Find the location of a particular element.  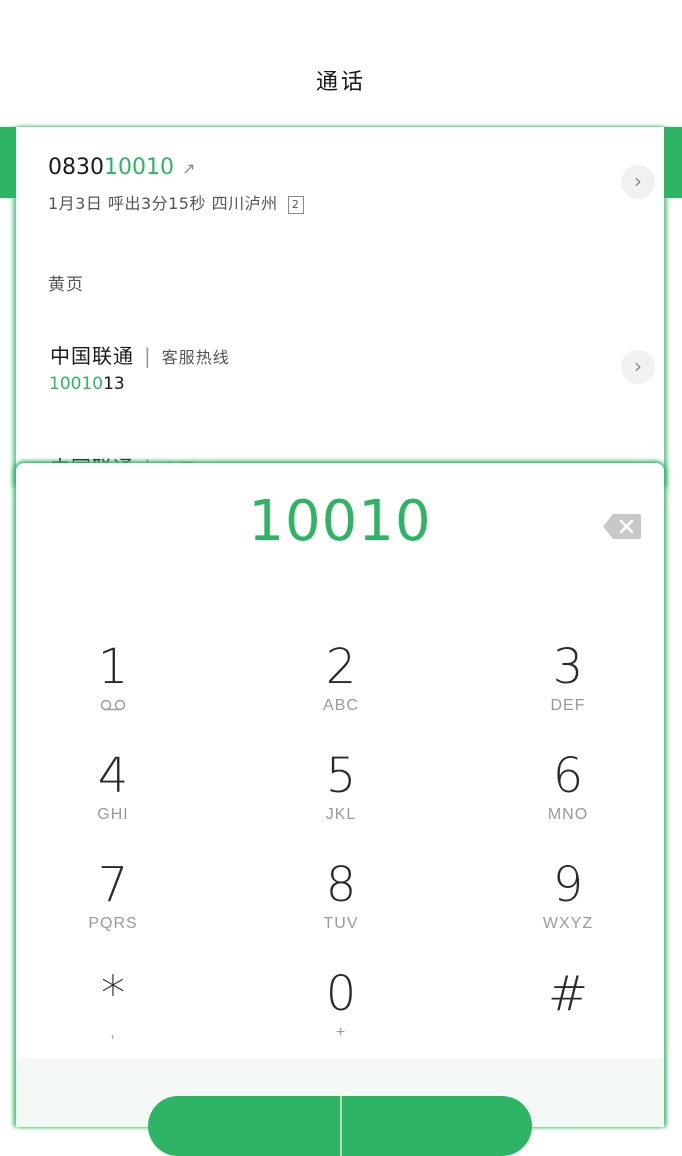

contact-tag: 客服热线 is located at coordinates (195, 357).